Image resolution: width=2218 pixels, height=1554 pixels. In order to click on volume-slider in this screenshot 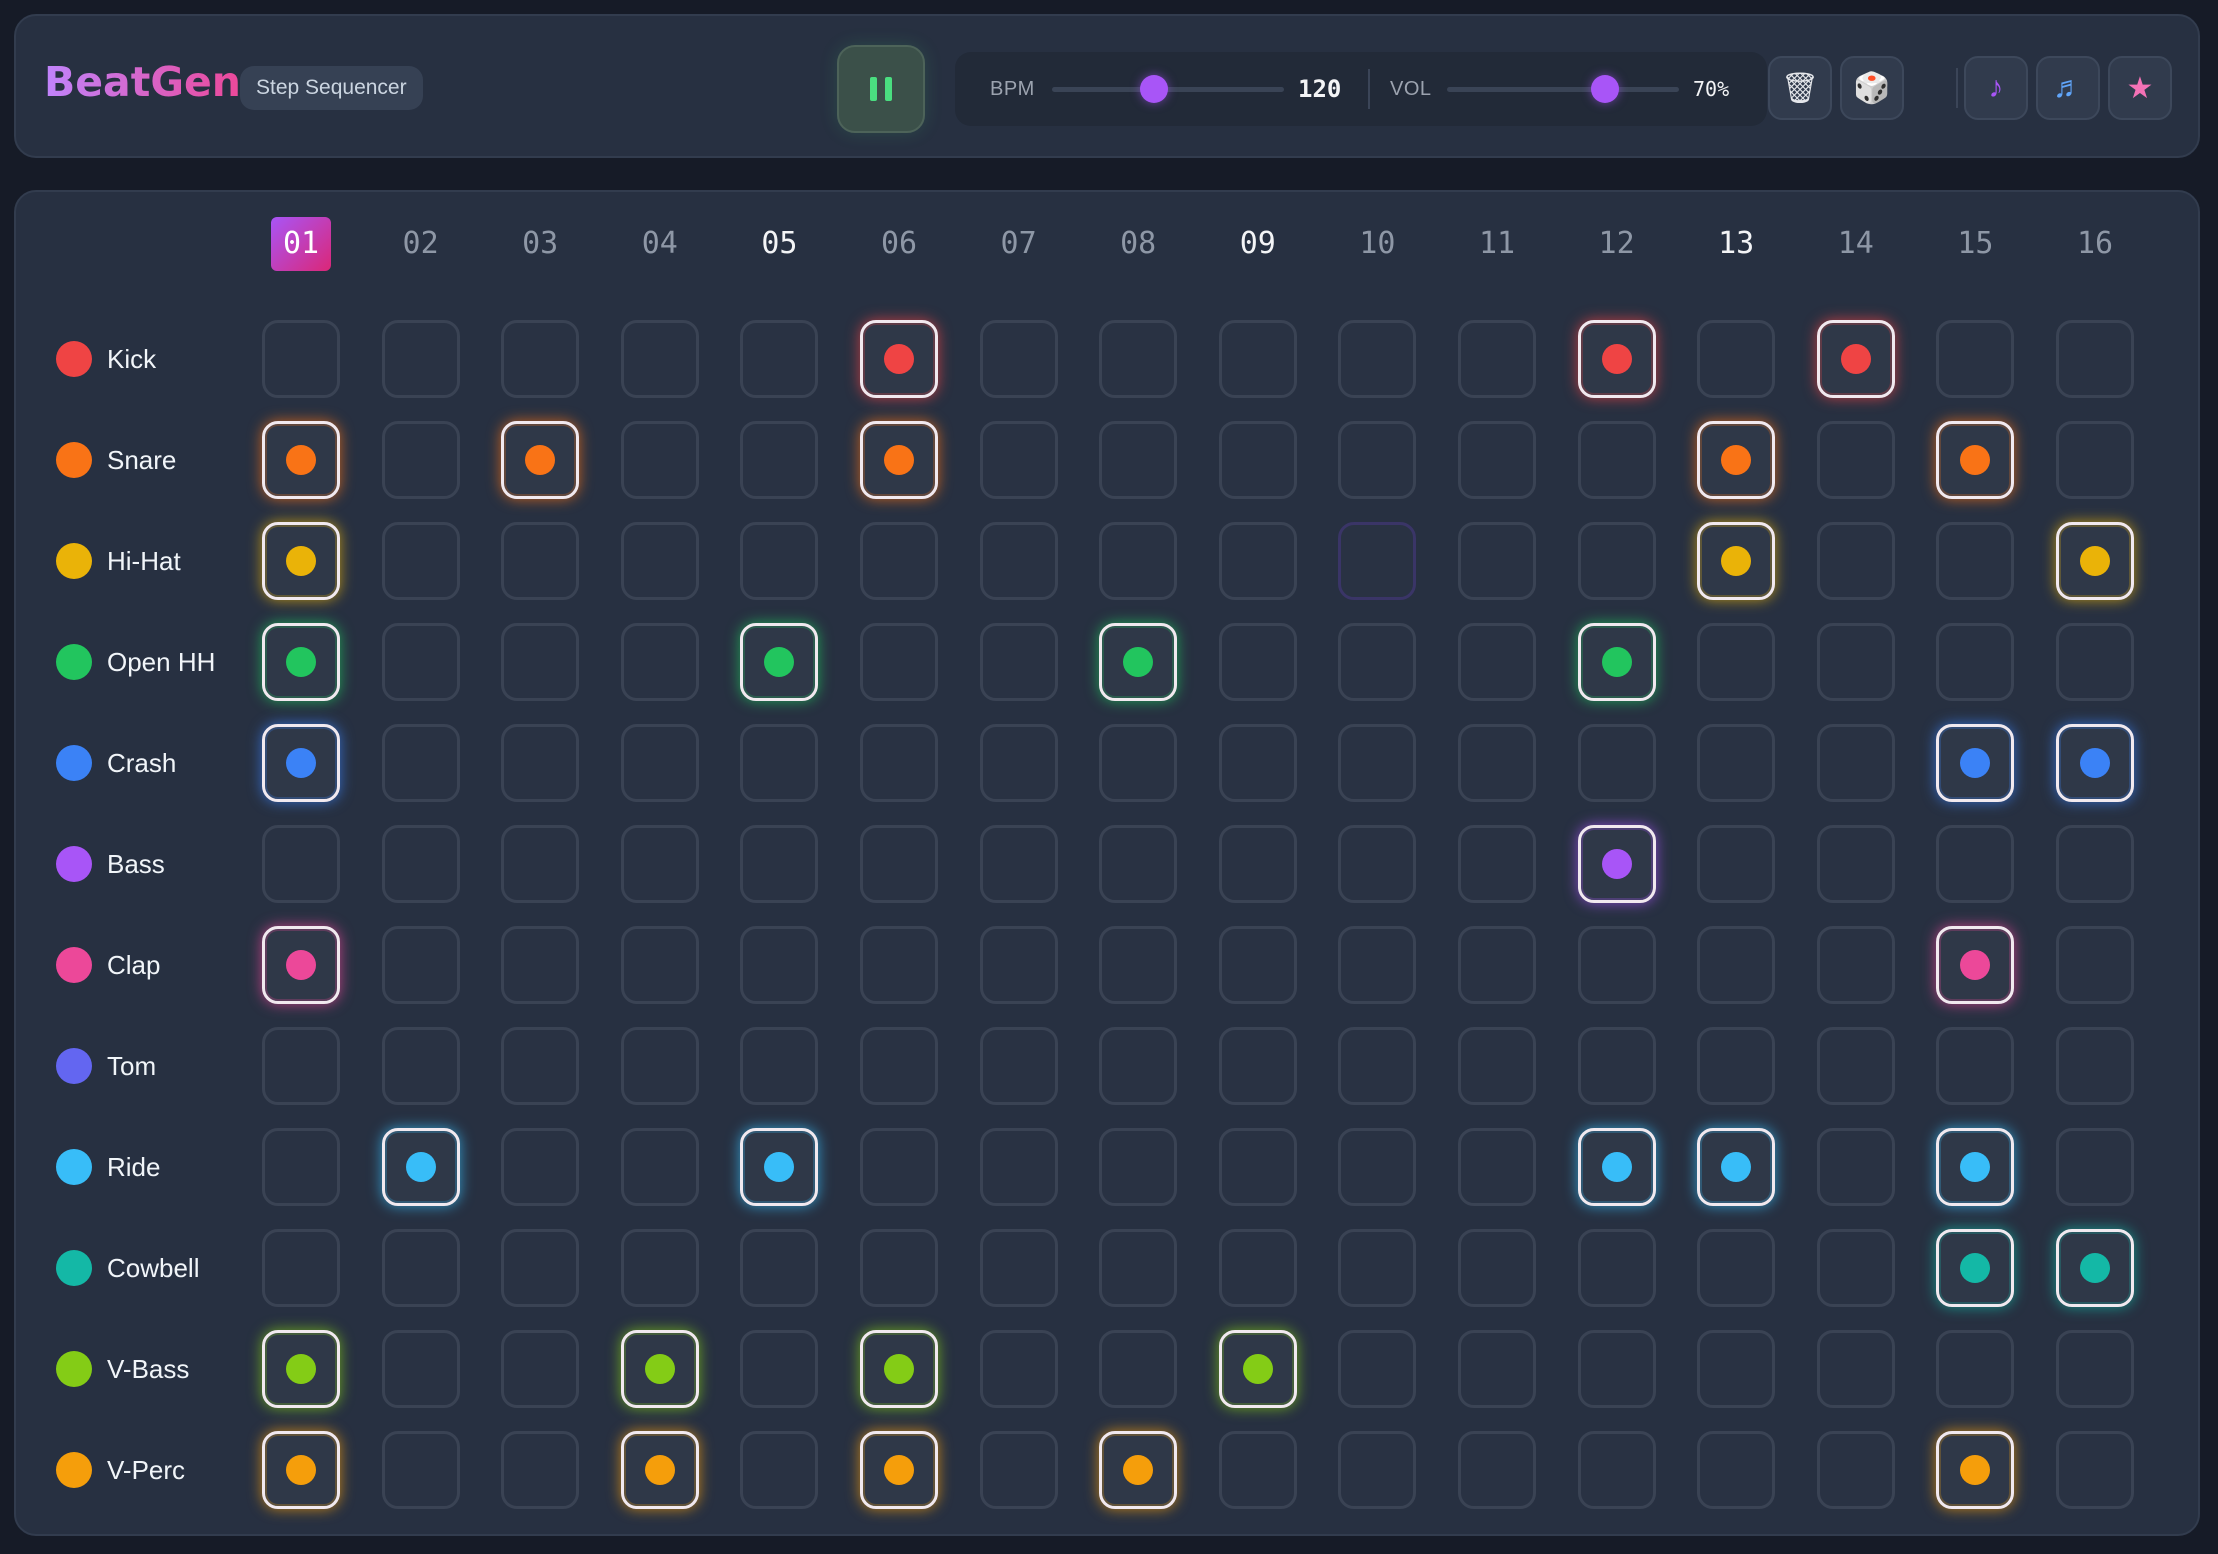, I will do `click(1563, 89)`.